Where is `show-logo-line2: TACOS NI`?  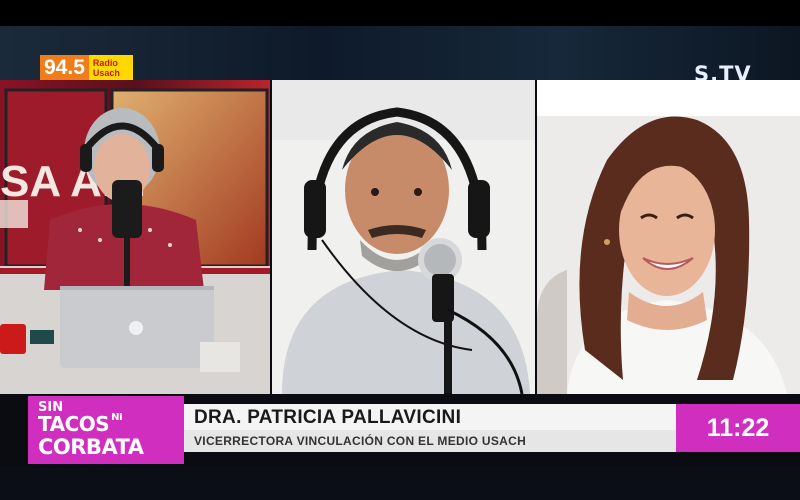
show-logo-line2: TACOS NI is located at coordinates (80, 424).